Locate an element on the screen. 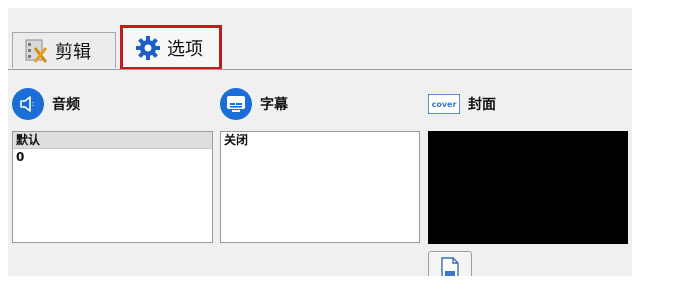 The image size is (676, 291). subtitle-title: 字幕 is located at coordinates (274, 105).